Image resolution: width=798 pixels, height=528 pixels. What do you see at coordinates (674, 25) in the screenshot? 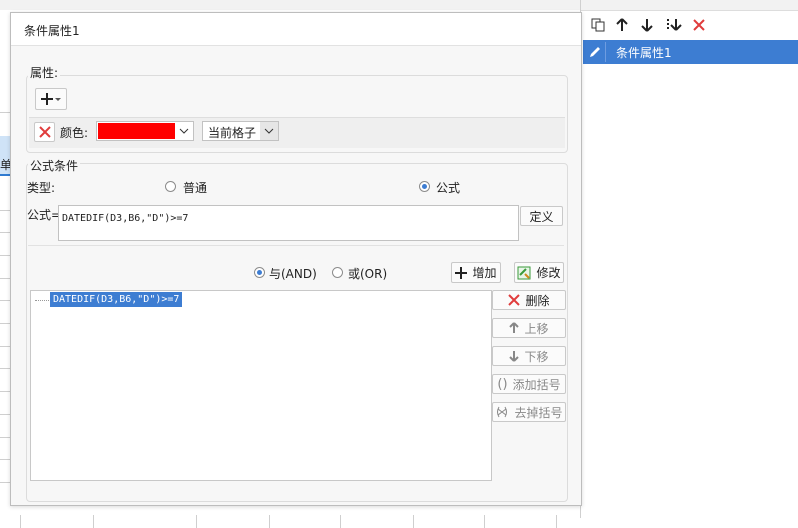
I see `move-to-bottom-icon` at bounding box center [674, 25].